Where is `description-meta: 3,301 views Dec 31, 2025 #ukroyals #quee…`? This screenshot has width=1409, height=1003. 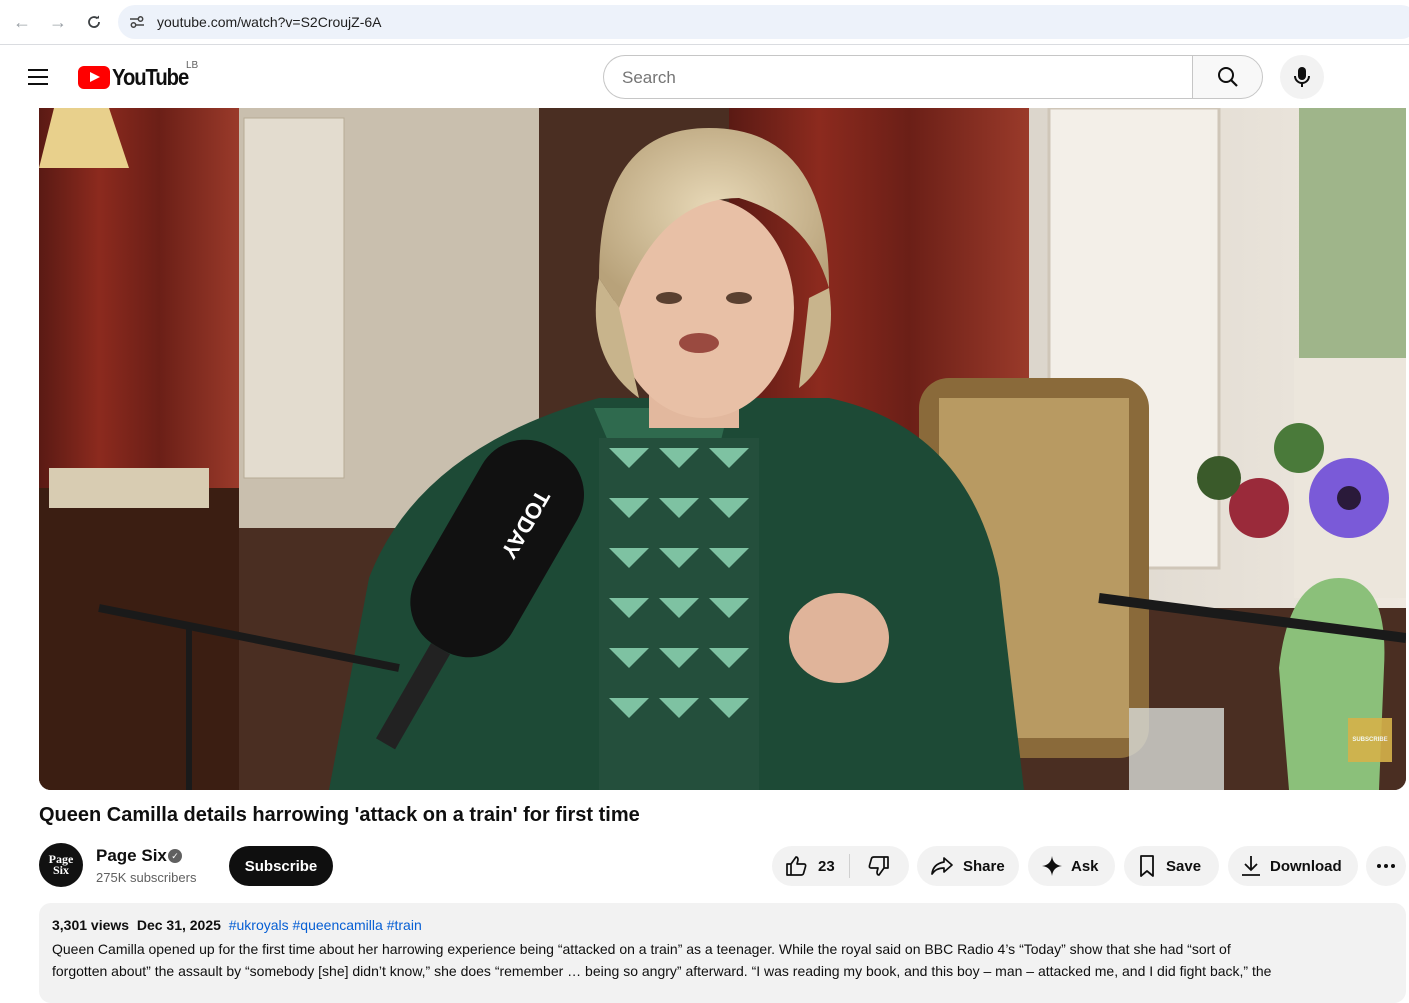
description-meta: 3,301 views Dec 31, 2025 #ukroyals #quee… is located at coordinates (722, 925).